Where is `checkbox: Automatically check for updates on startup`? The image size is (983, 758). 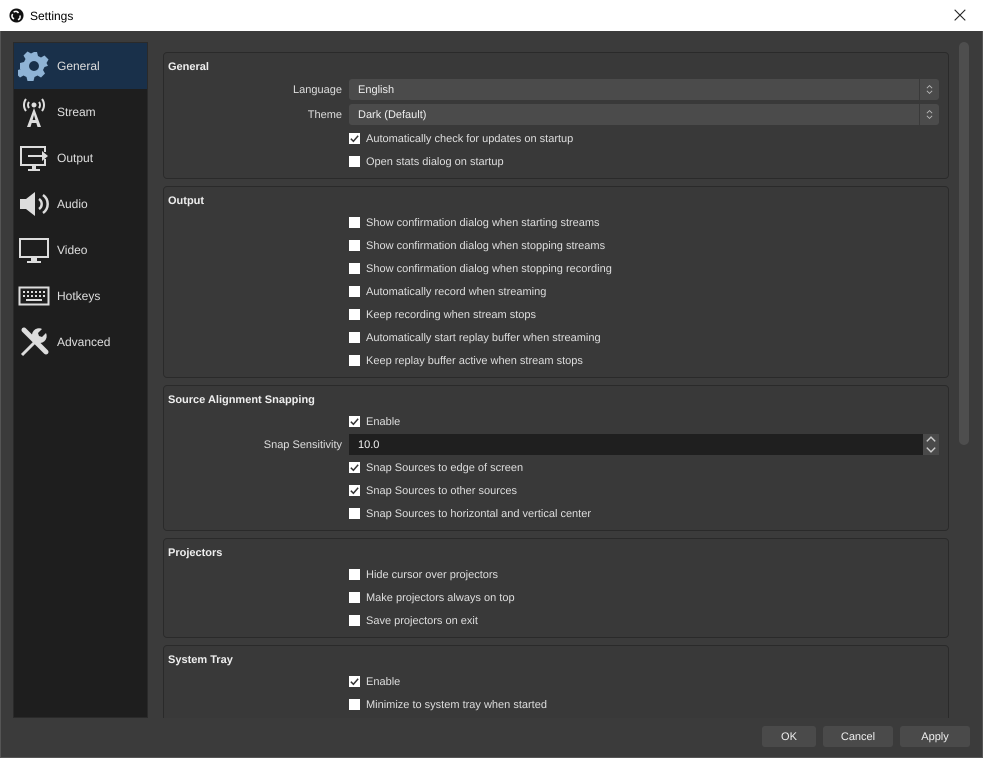 checkbox: Automatically check for updates on startup is located at coordinates (461, 138).